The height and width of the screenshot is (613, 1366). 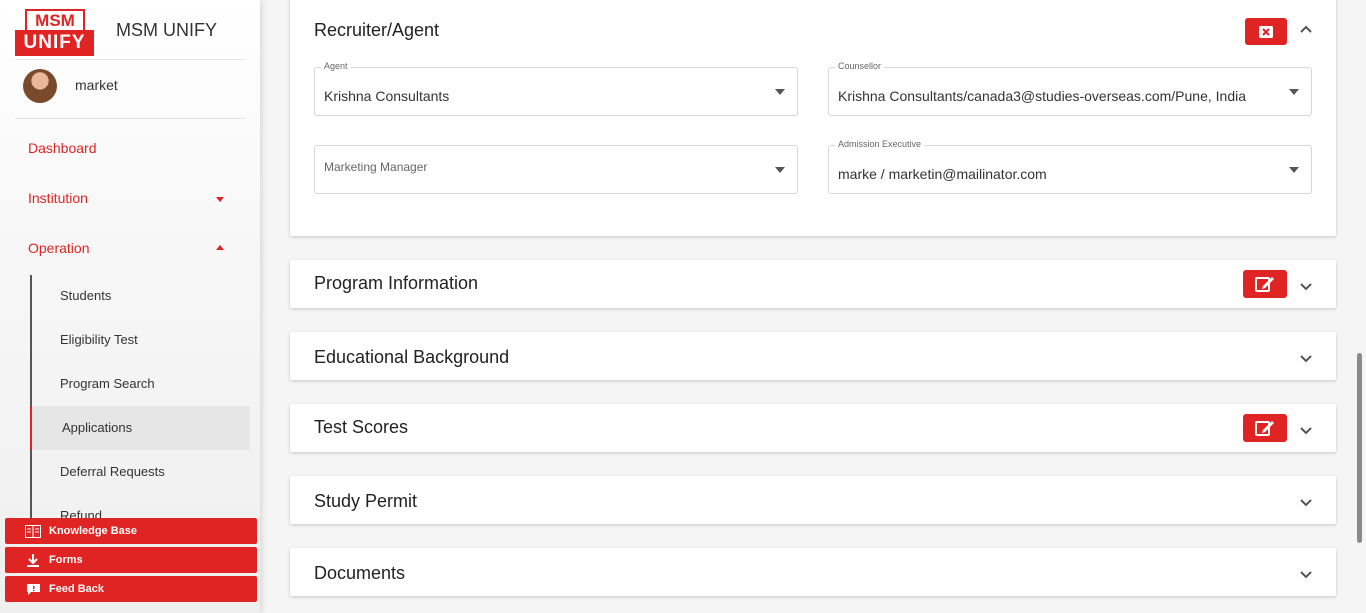 I want to click on avatar, so click(x=40, y=86).